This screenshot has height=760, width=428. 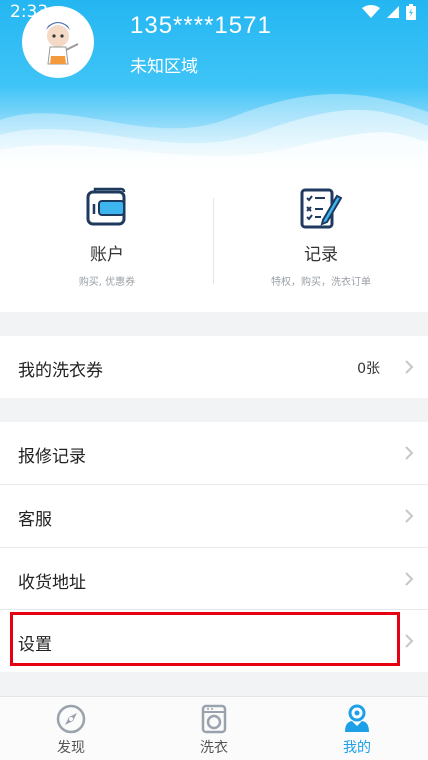 What do you see at coordinates (107, 208) in the screenshot?
I see `wallet-icon` at bounding box center [107, 208].